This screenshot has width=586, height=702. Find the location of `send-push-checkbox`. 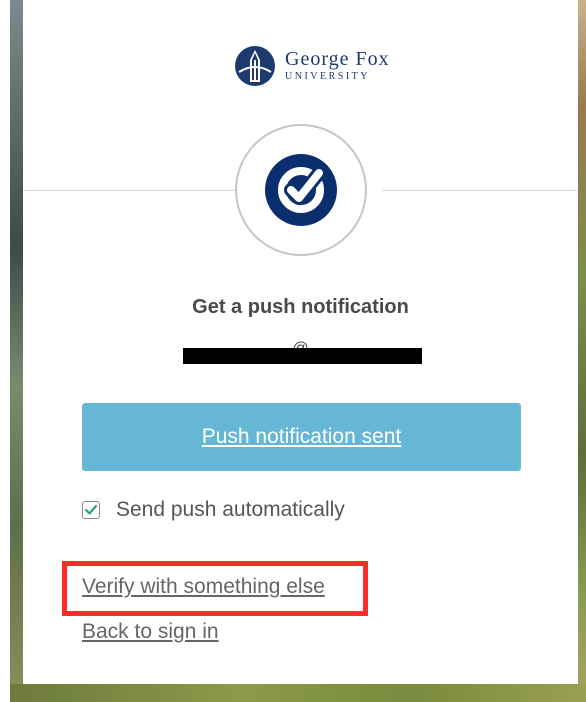

send-push-checkbox is located at coordinates (91, 510).